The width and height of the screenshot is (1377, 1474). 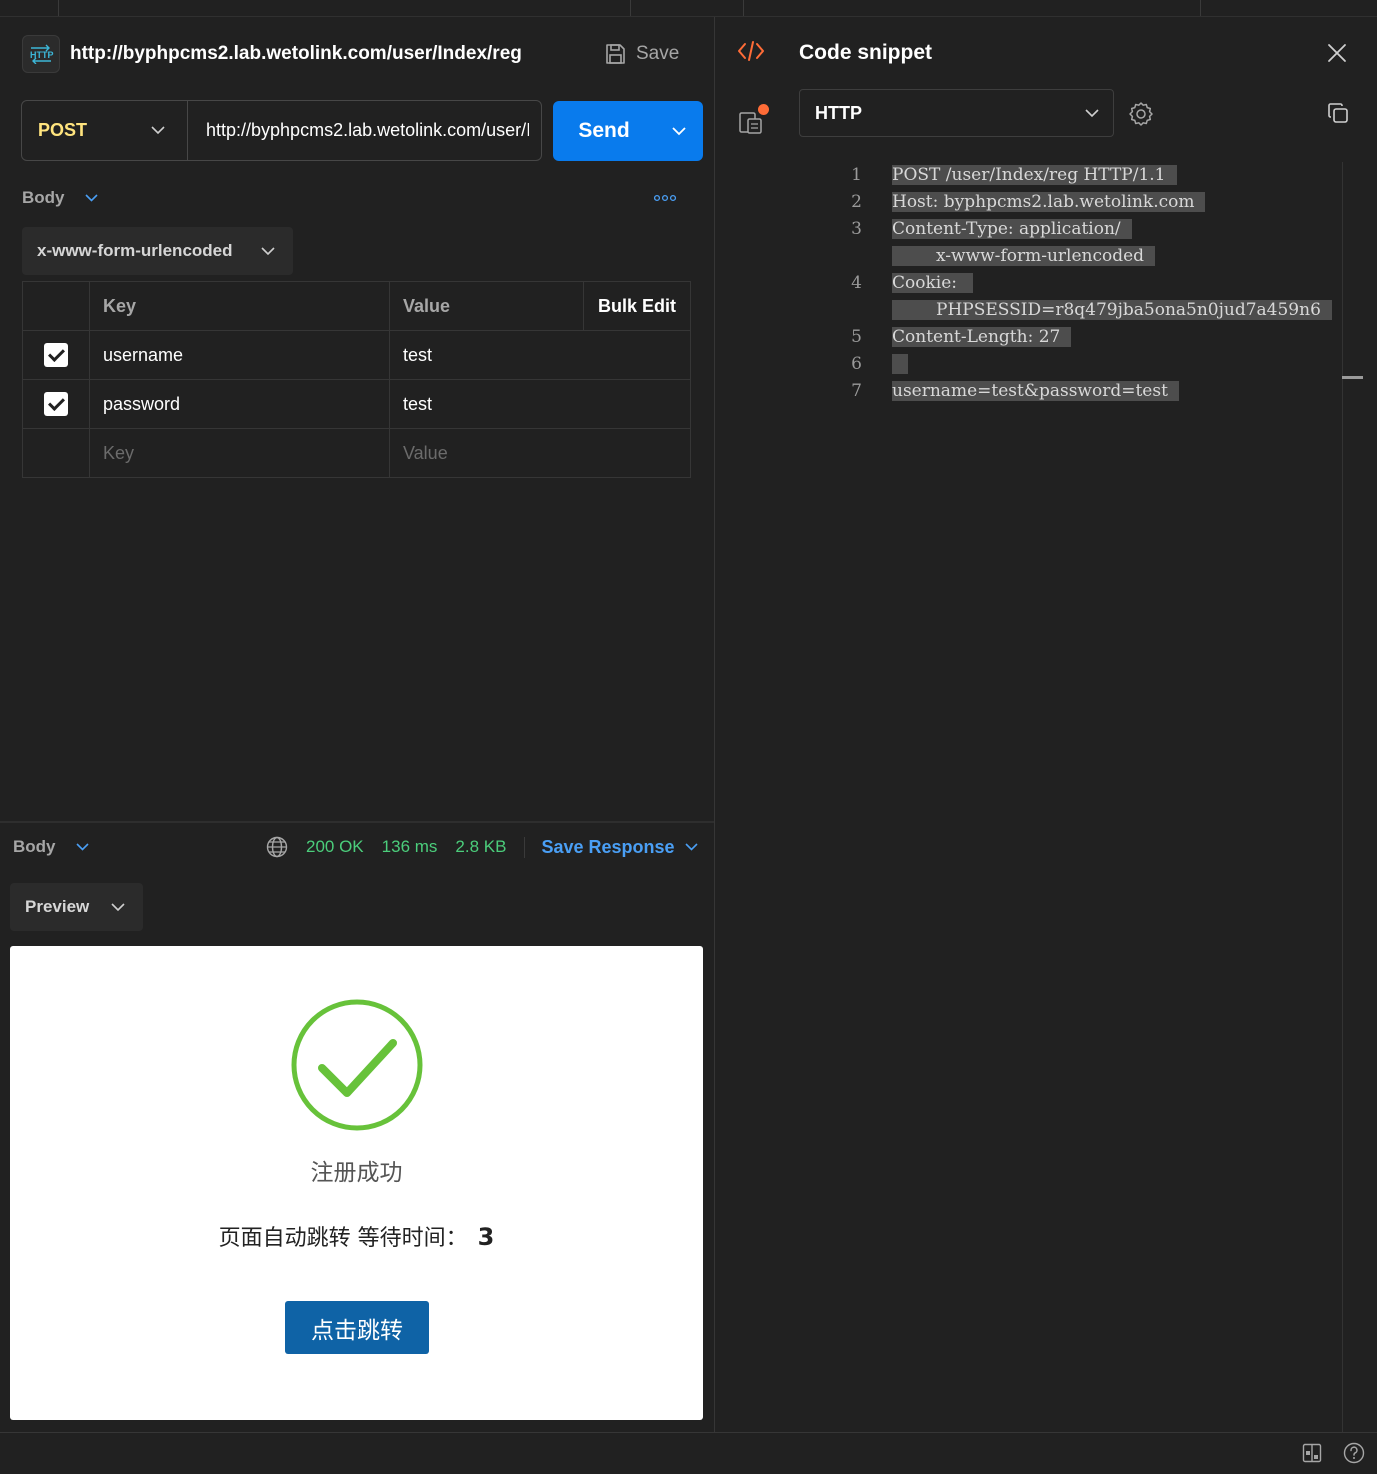 What do you see at coordinates (982, 337) in the screenshot?
I see `code-text: Content-Length: 27` at bounding box center [982, 337].